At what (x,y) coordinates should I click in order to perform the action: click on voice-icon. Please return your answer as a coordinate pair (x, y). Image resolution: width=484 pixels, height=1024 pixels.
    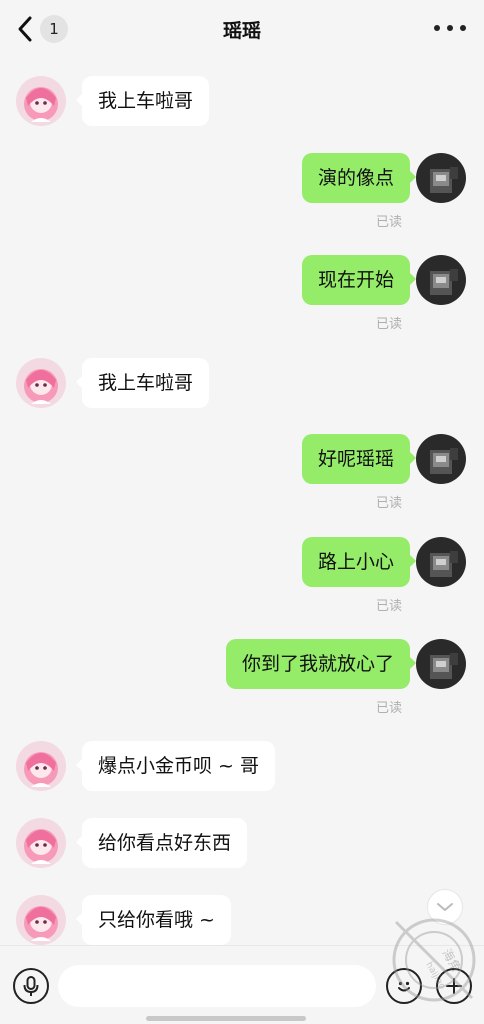
    Looking at the image, I should click on (31, 986).